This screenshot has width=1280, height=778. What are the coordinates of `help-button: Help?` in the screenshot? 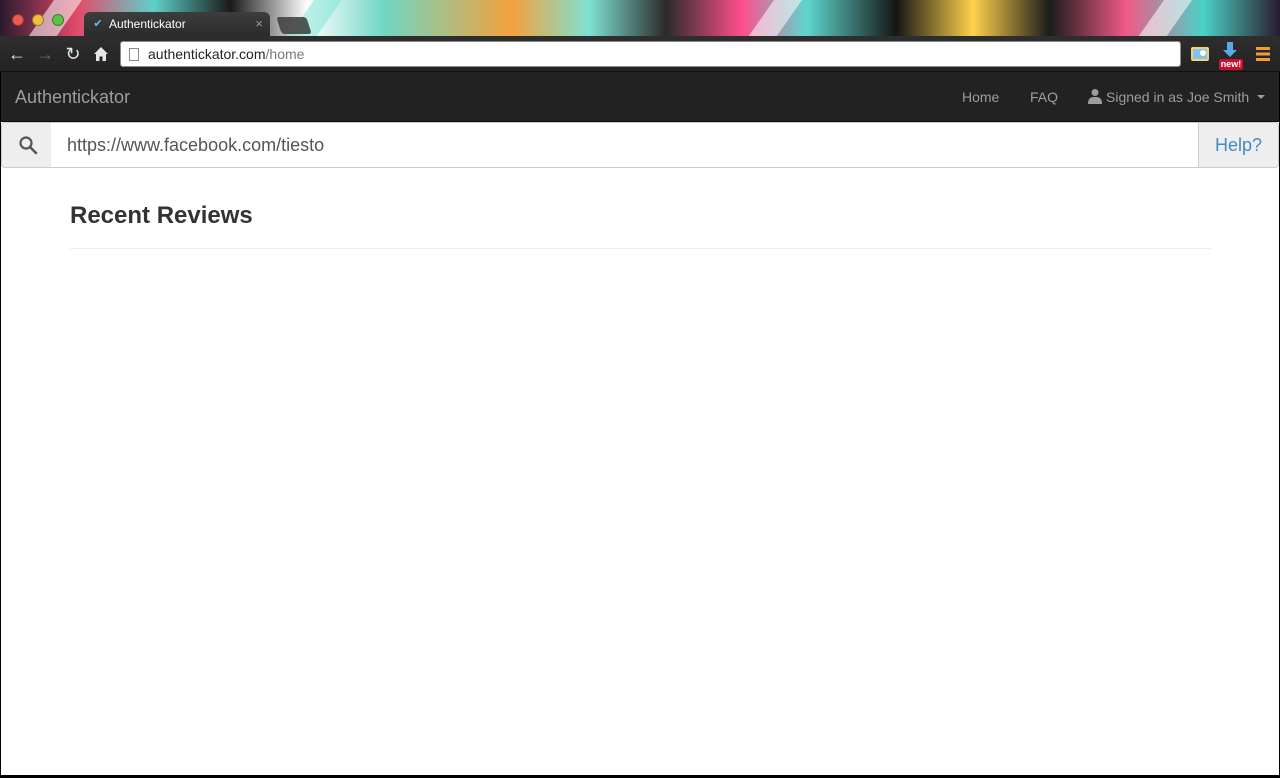 It's located at (1238, 145).